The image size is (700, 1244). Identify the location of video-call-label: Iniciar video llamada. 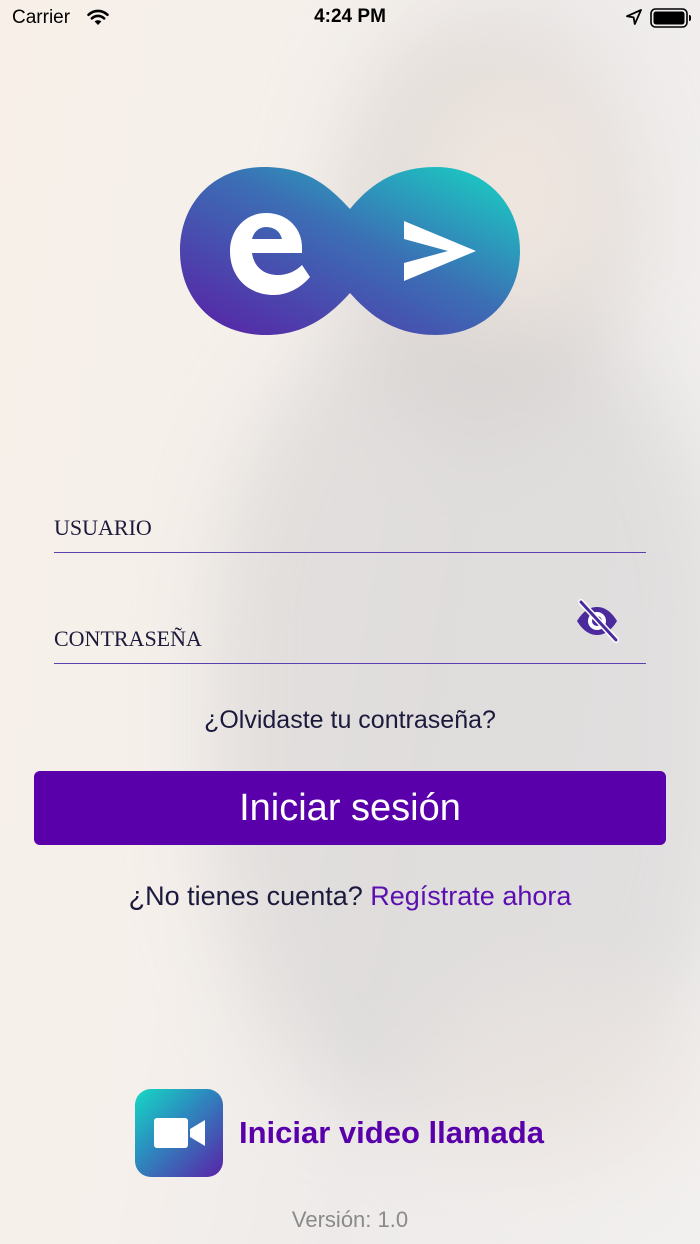
(391, 1133).